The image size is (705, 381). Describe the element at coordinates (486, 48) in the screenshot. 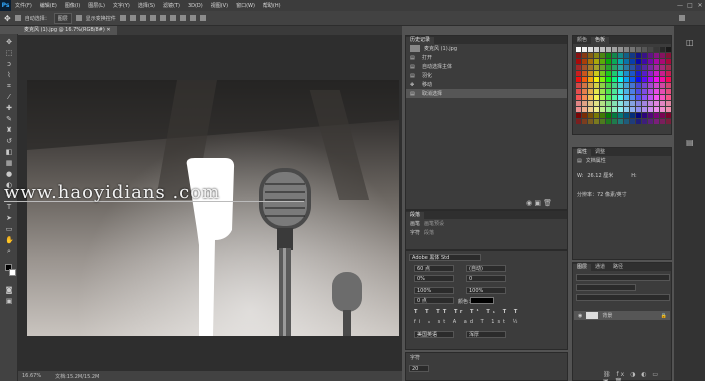

I see `history-snapshot: 麦克风 (1).jpg` at that location.